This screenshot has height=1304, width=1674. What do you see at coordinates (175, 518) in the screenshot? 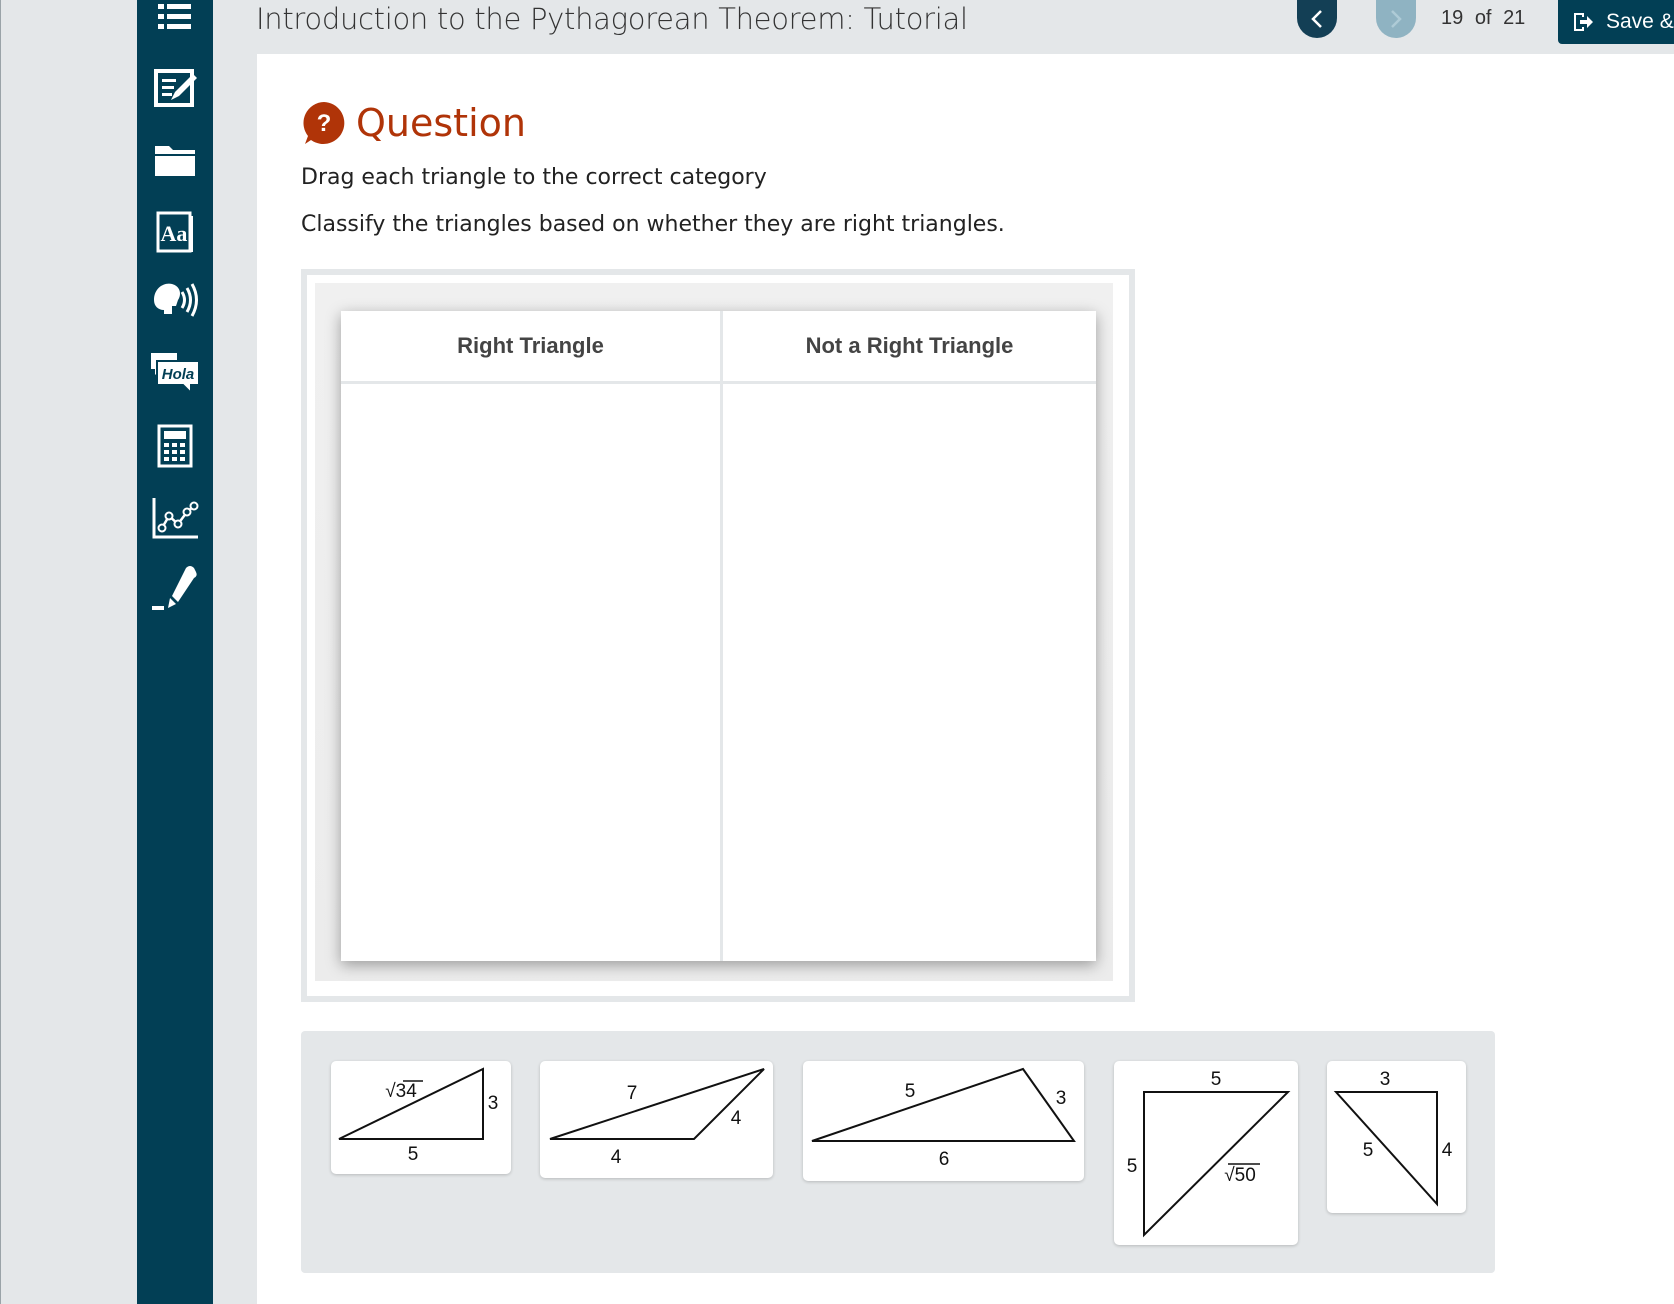
I see `graph-icon` at bounding box center [175, 518].